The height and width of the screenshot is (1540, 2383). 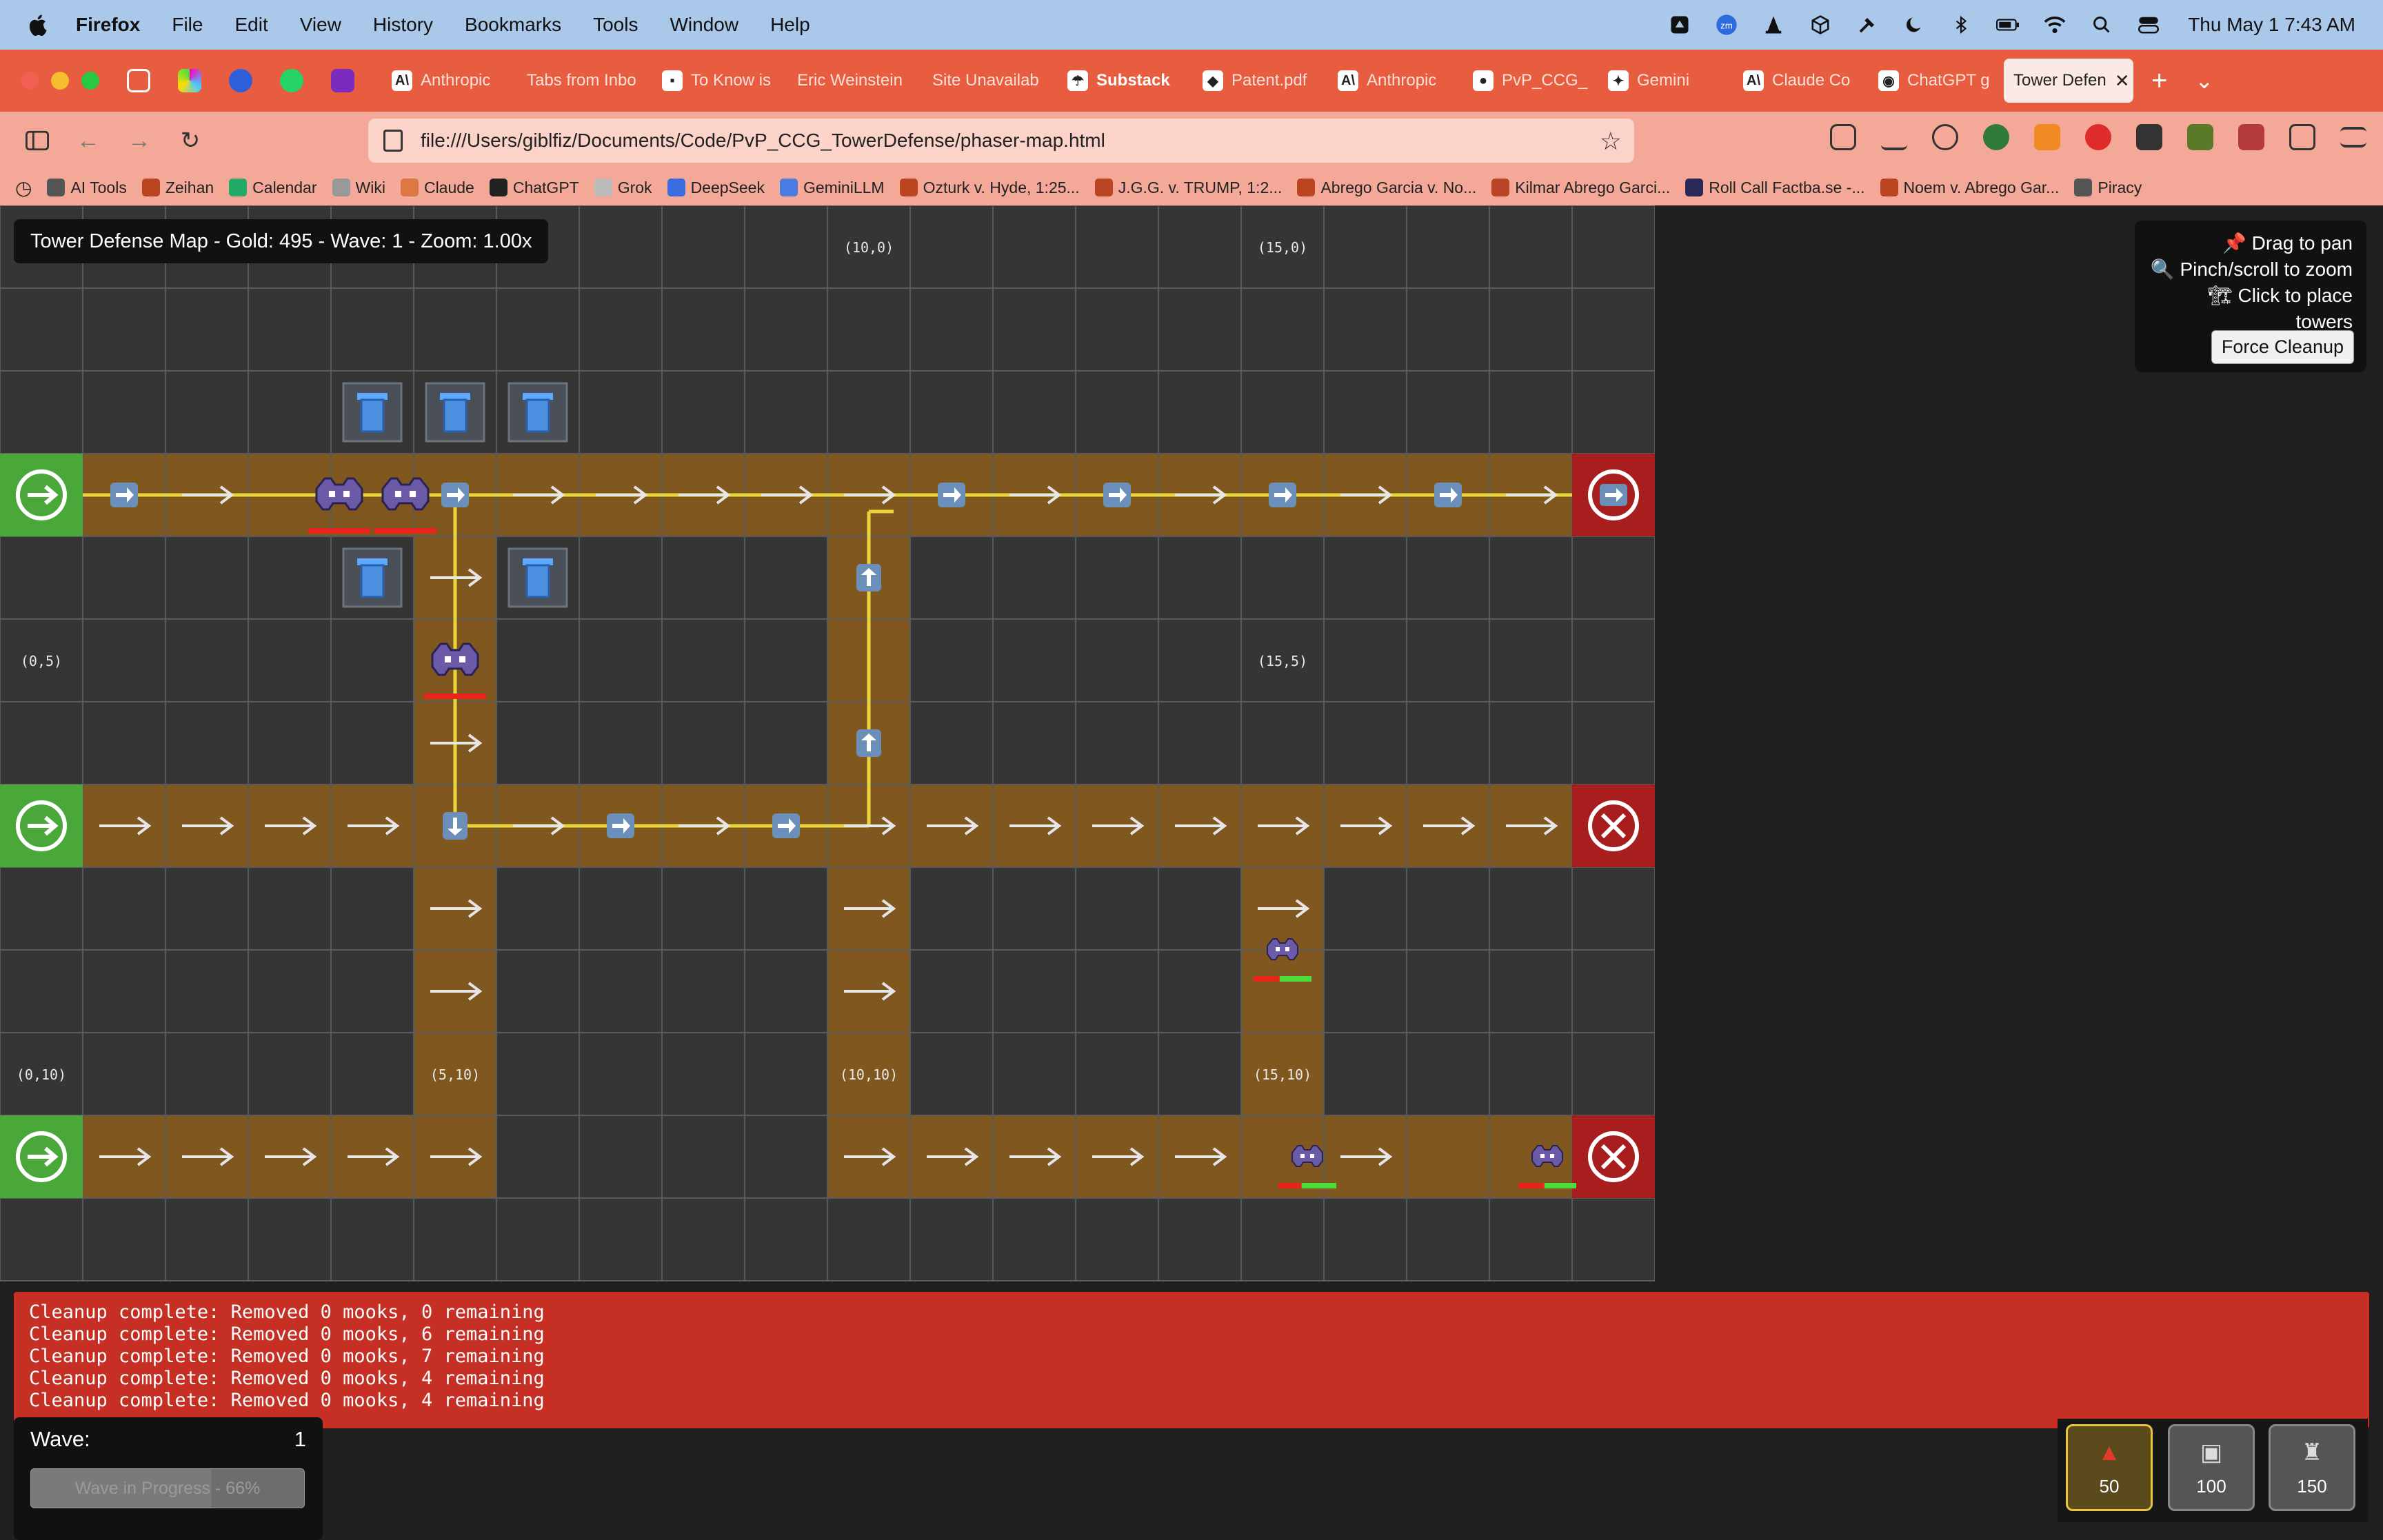 I want to click on control-center-icon, so click(x=2148, y=25).